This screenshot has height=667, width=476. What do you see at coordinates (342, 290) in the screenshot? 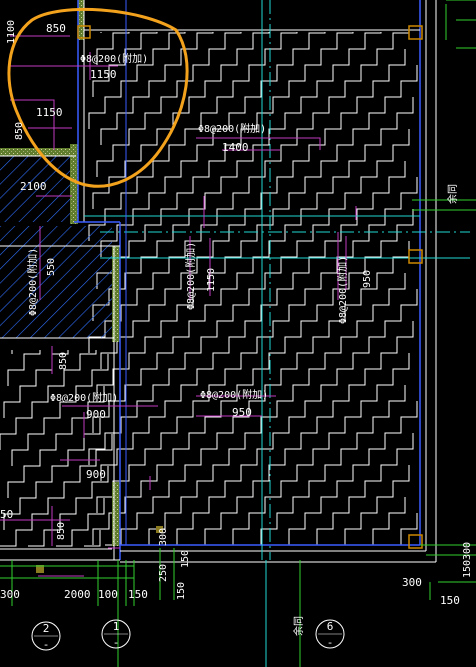
I see `rebar-label-right-vertical: Φ8@200(附加)` at bounding box center [342, 290].